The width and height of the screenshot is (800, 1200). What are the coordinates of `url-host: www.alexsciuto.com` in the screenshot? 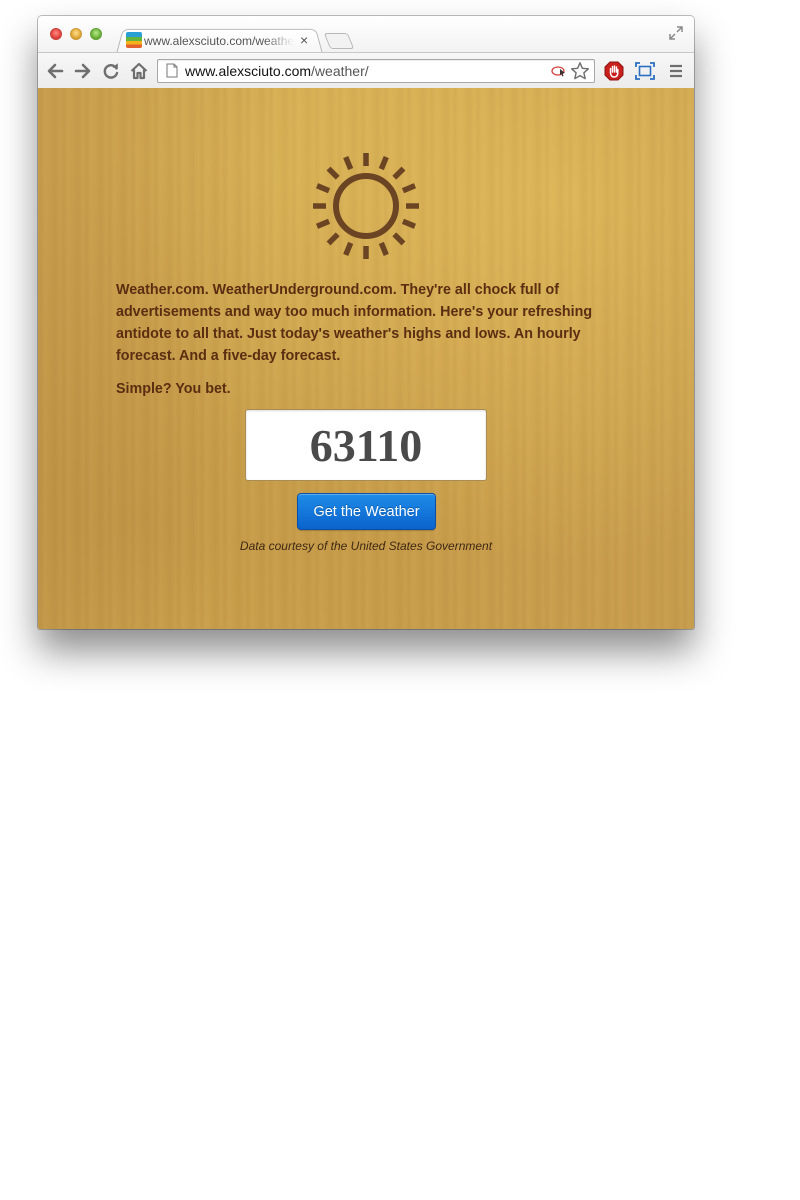 It's located at (248, 71).